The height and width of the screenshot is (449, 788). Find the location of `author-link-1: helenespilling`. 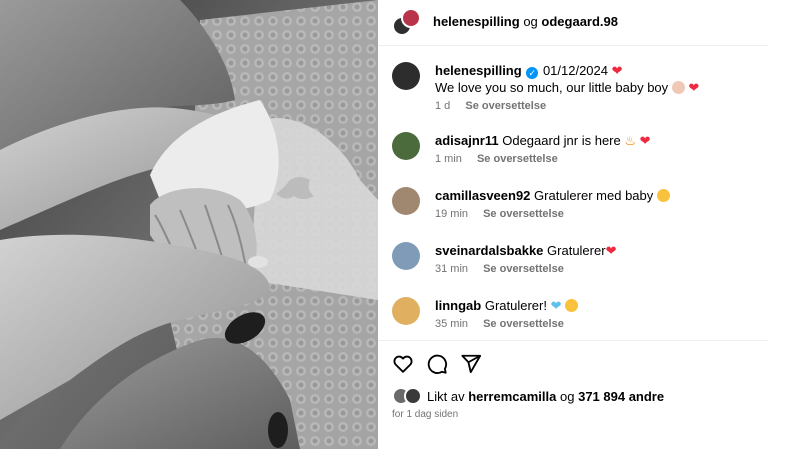

author-link-1: helenespilling is located at coordinates (476, 21).